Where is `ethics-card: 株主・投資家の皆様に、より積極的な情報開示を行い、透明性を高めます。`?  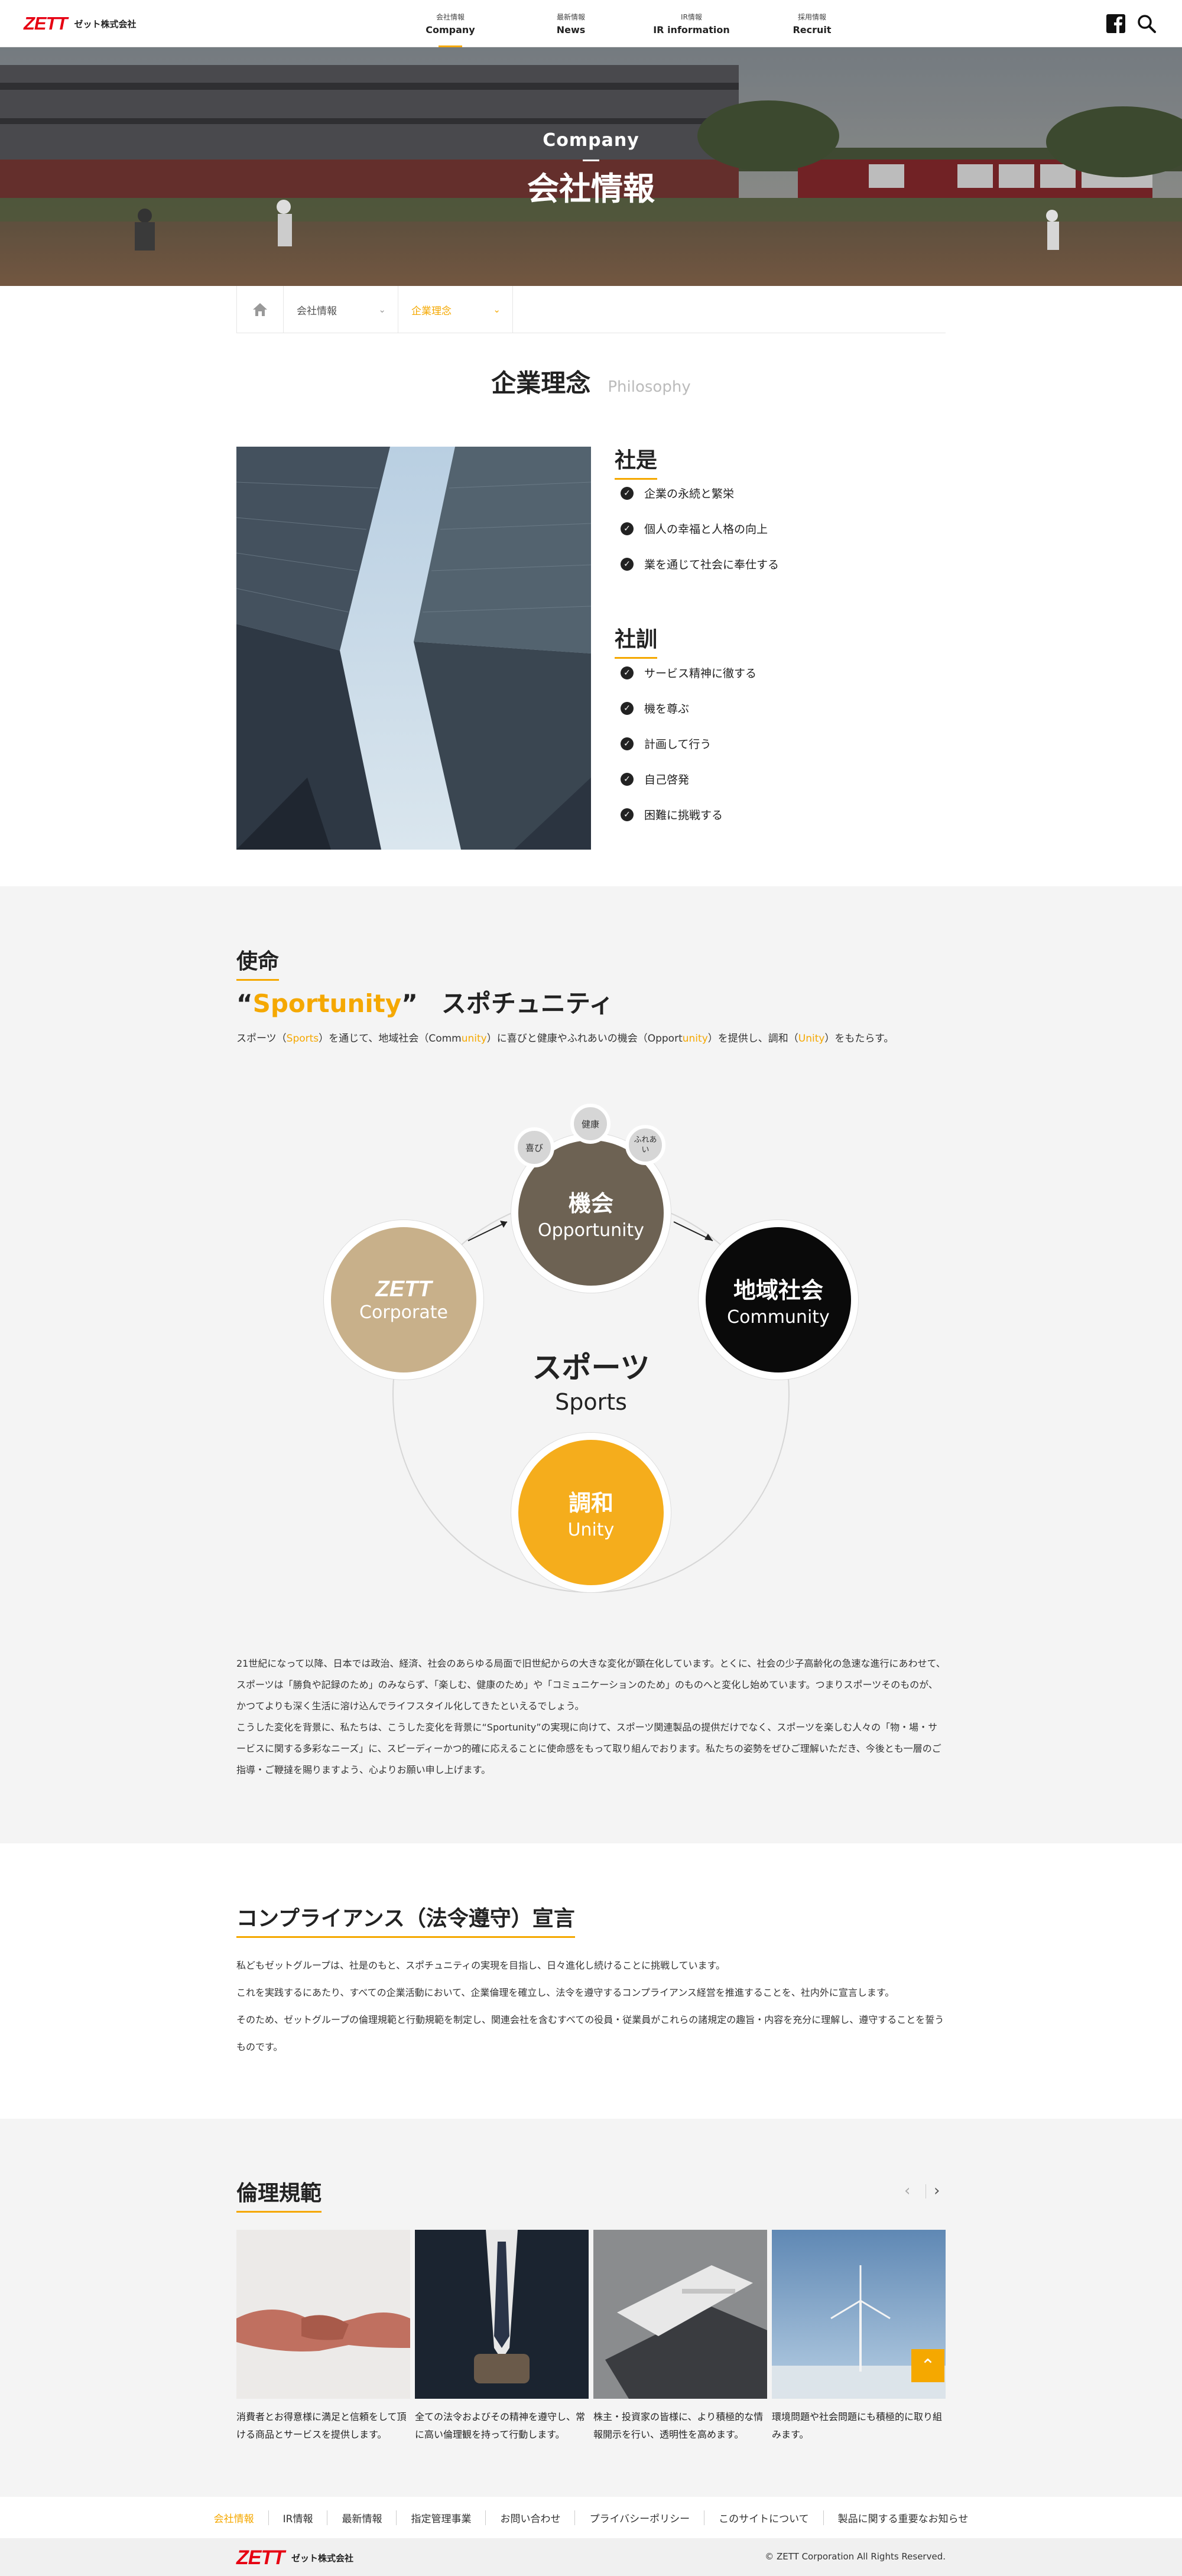
ethics-card: 株主・投資家の皆様に、より積極的な情報開示を行い、透明性を高めます。 is located at coordinates (680, 2337).